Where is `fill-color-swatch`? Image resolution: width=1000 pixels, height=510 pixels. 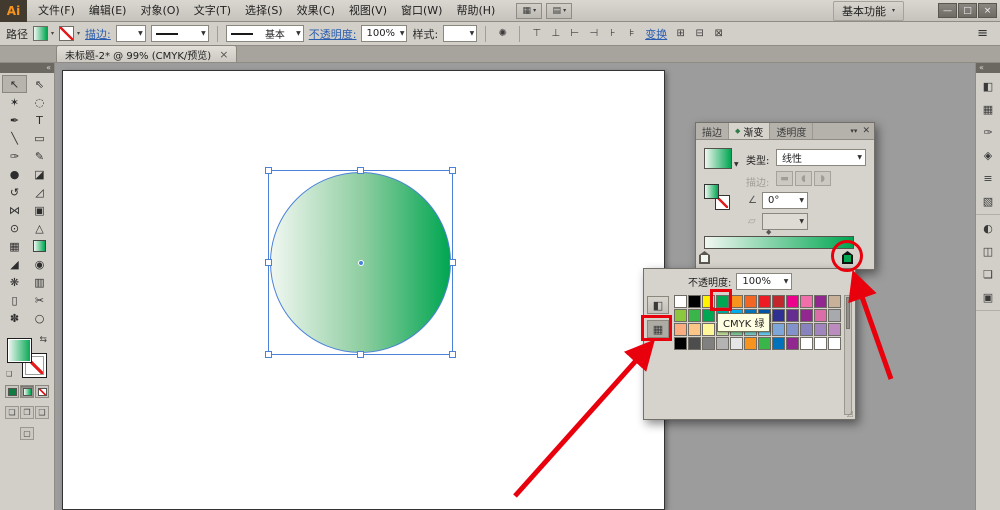
fill-color-swatch is located at coordinates (40, 33).